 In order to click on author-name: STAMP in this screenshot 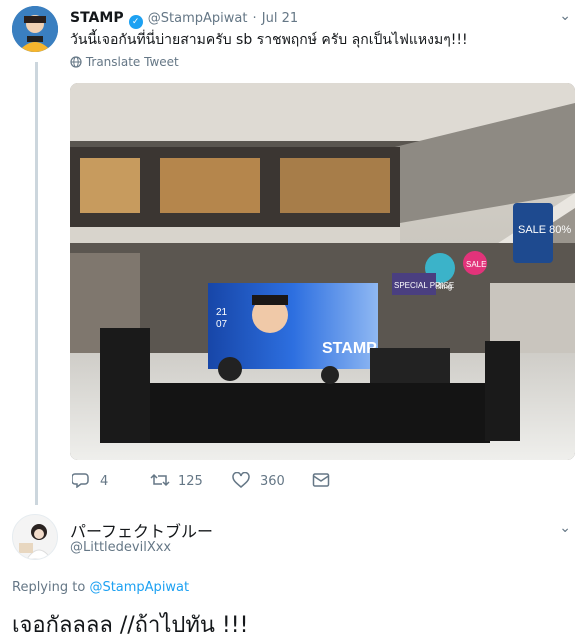, I will do `click(97, 18)`.